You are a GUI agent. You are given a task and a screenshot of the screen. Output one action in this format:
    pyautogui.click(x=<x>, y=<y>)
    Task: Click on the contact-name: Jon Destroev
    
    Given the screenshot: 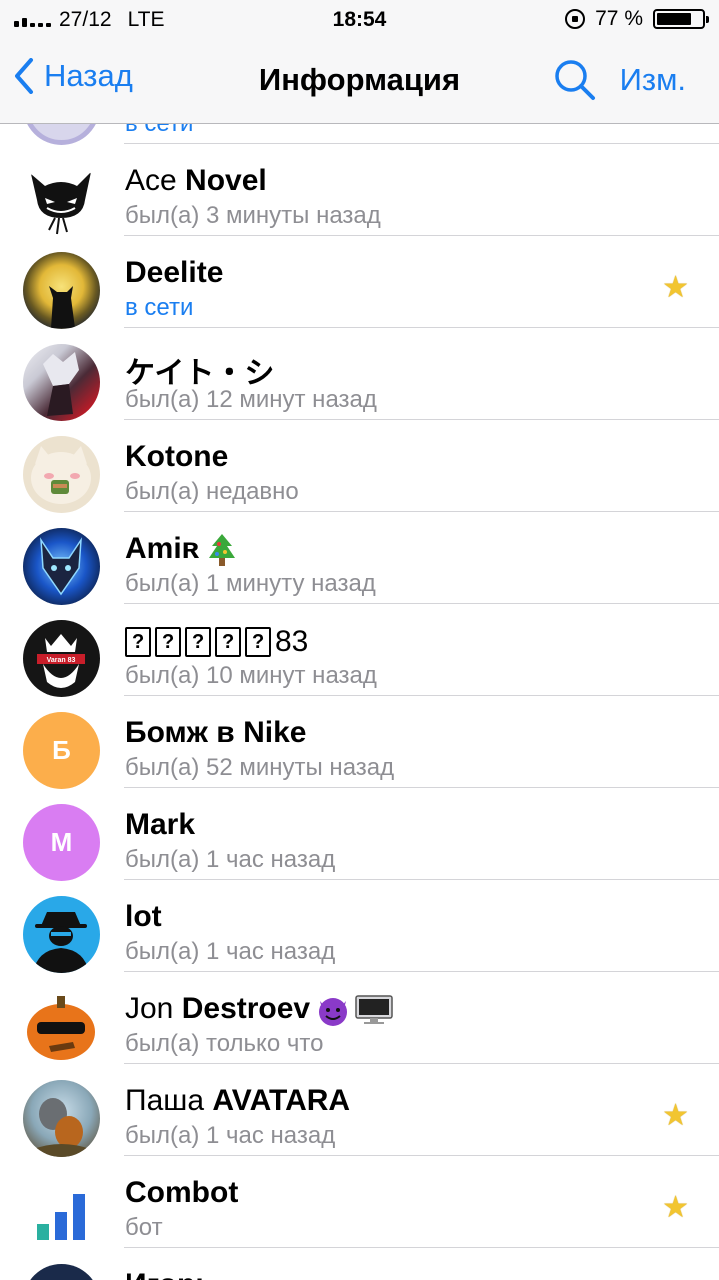 What is the action you would take?
    pyautogui.click(x=259, y=1009)
    